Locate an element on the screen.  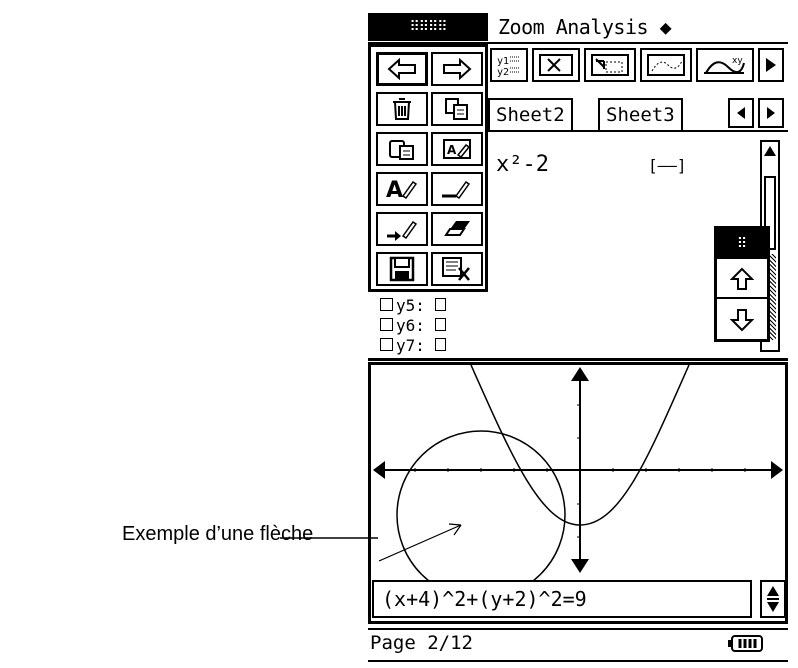
redo-arrow-icon is located at coordinates (457, 69).